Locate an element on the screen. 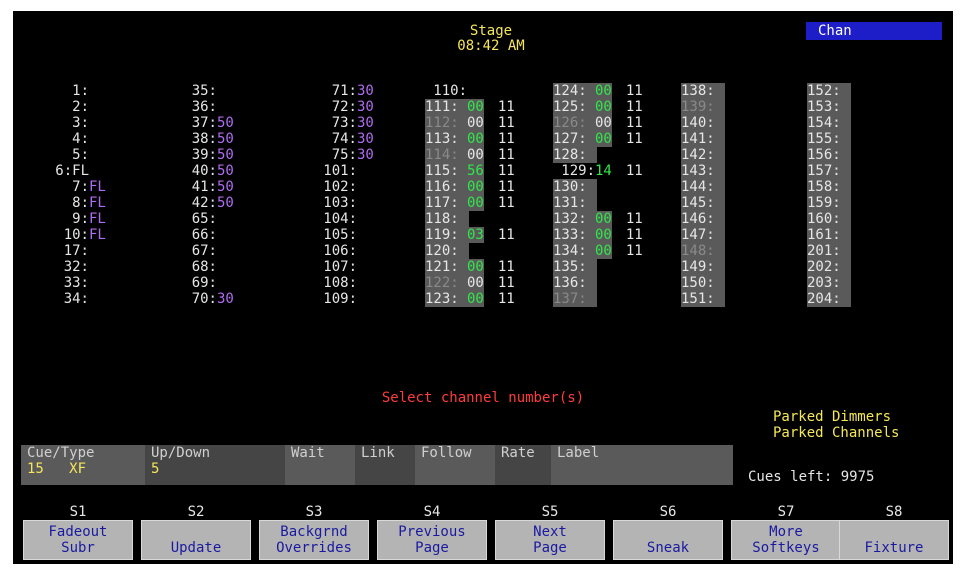 This screenshot has height=573, width=960. channel-row: 32: is located at coordinates (74, 267).